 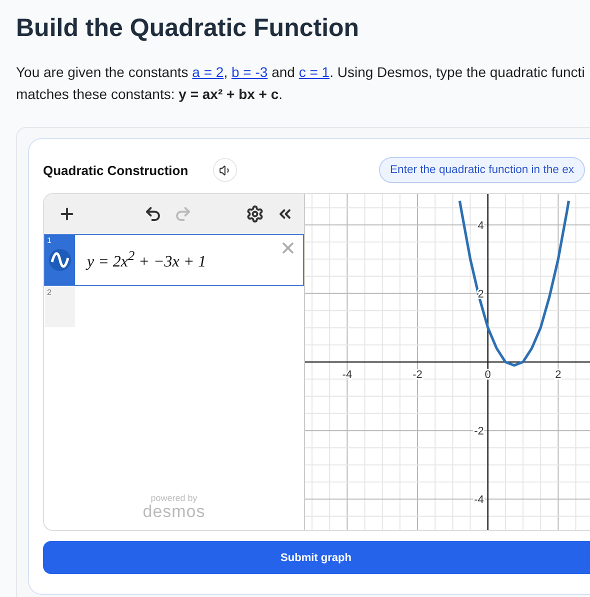 What do you see at coordinates (482, 170) in the screenshot?
I see `hint-pill: Enter the quadratic function in the ex` at bounding box center [482, 170].